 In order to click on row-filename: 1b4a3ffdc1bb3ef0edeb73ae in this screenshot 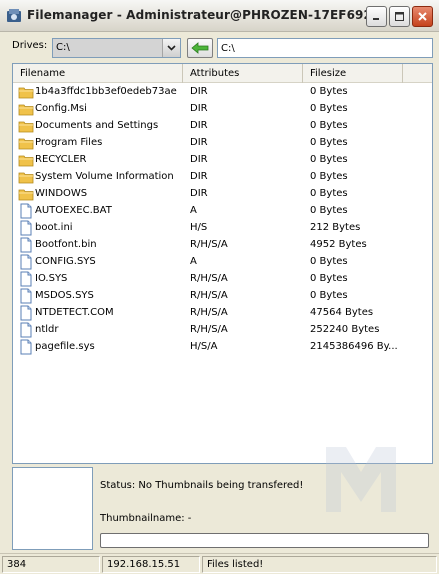, I will do `click(106, 91)`.